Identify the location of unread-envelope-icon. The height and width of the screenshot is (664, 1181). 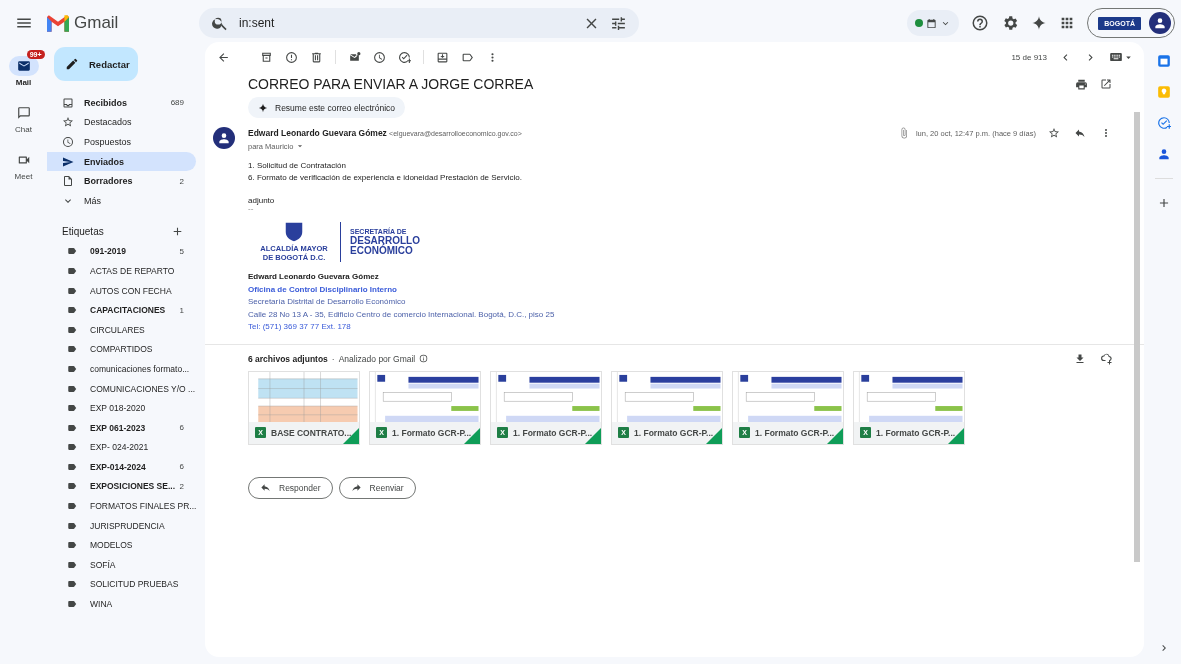
(354, 57).